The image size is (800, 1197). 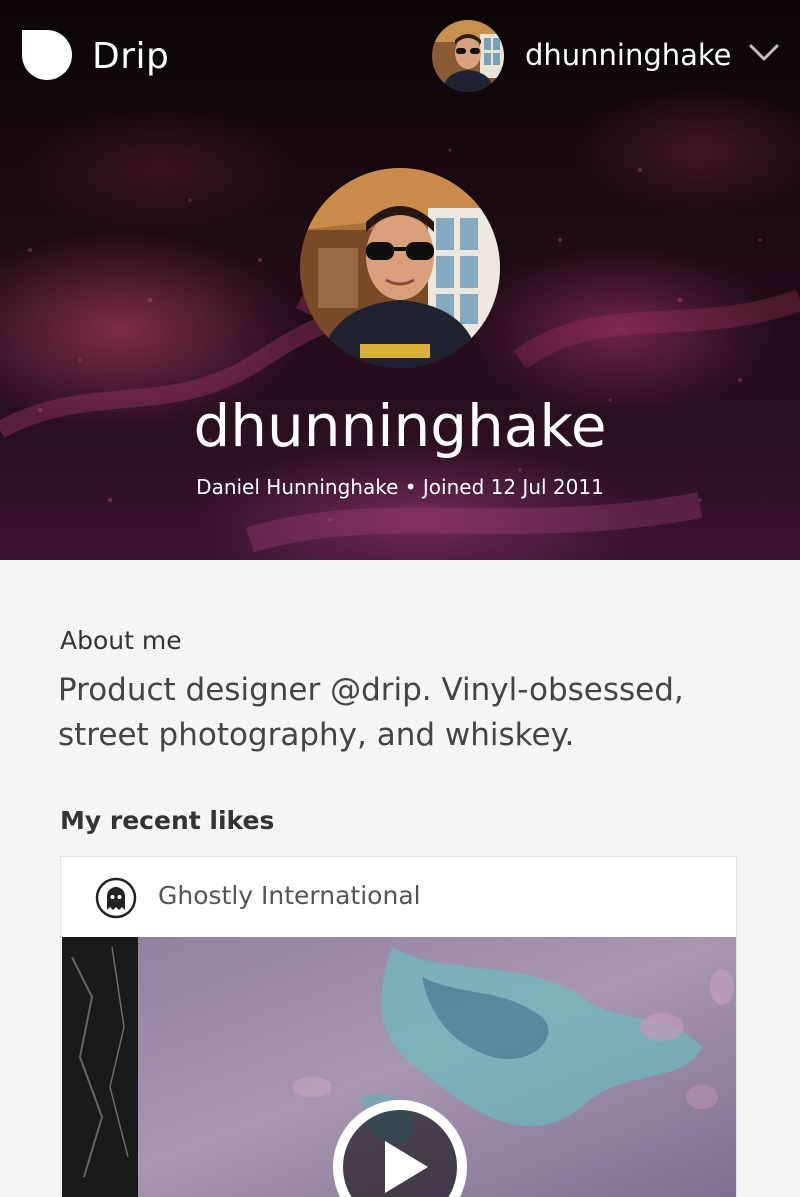 What do you see at coordinates (121, 640) in the screenshot?
I see `about-heading: About me` at bounding box center [121, 640].